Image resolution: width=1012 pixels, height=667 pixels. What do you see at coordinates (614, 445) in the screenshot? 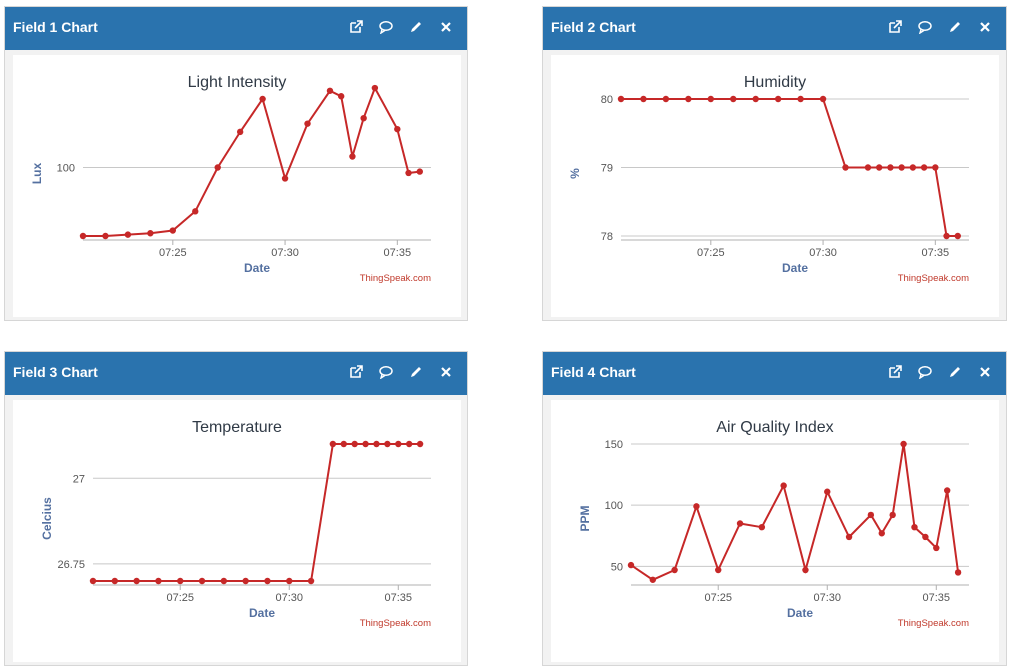
I see `y-tick-label: 150` at bounding box center [614, 445].